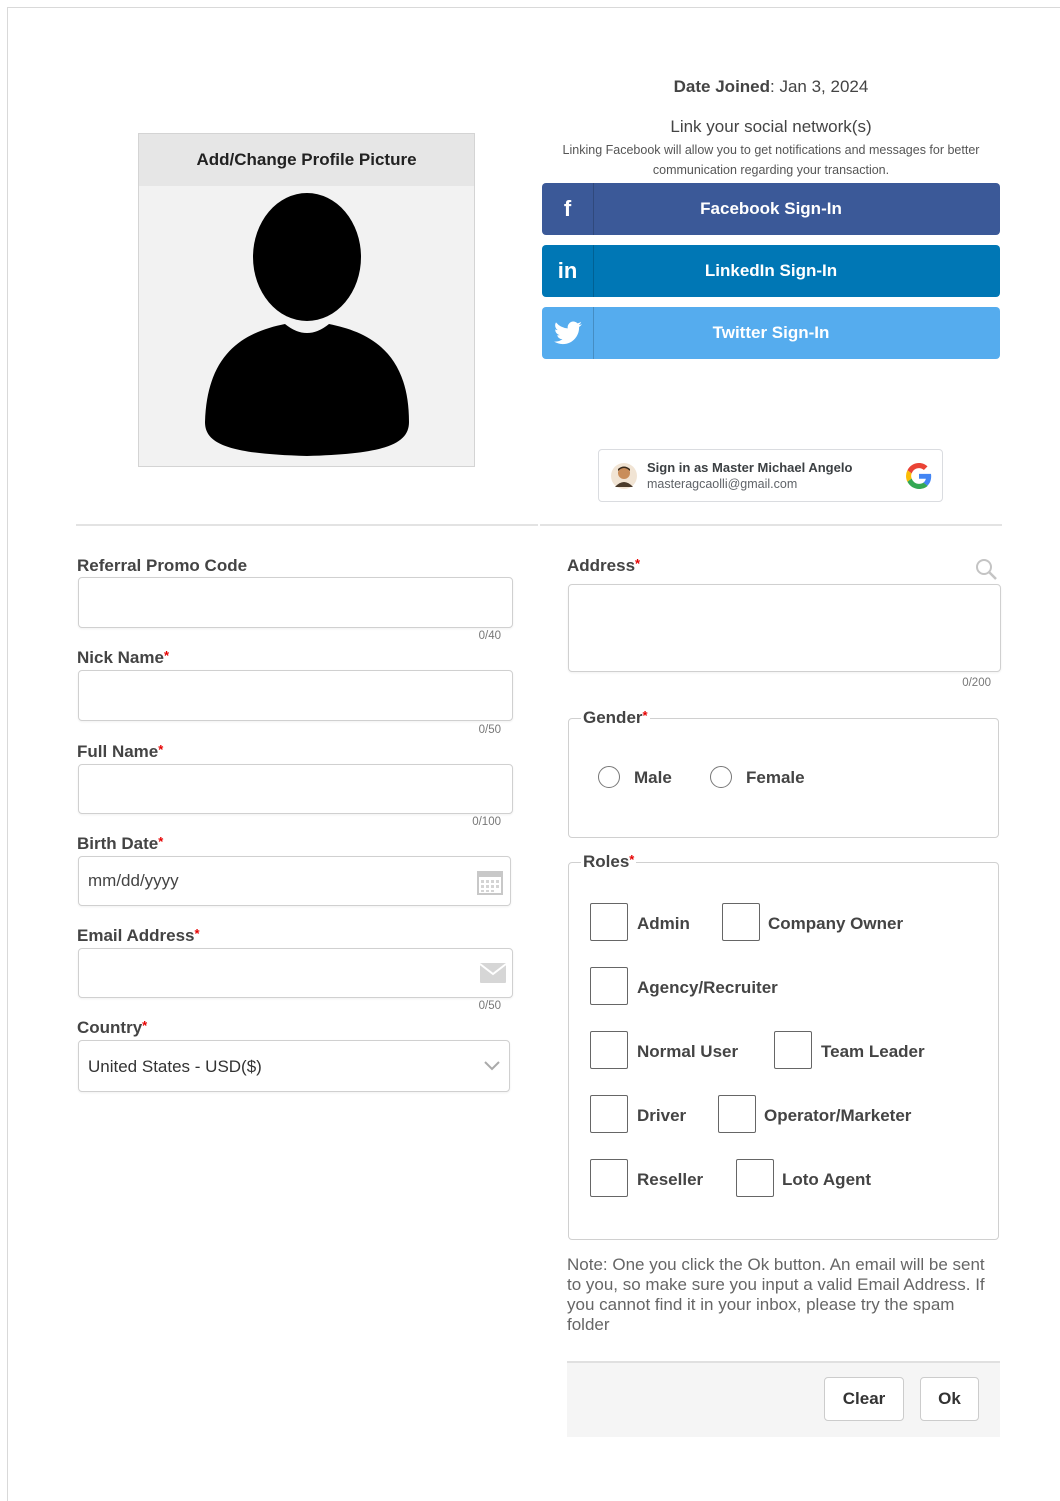 The image size is (1060, 1501). I want to click on social-title: Link your social network(s), so click(771, 126).